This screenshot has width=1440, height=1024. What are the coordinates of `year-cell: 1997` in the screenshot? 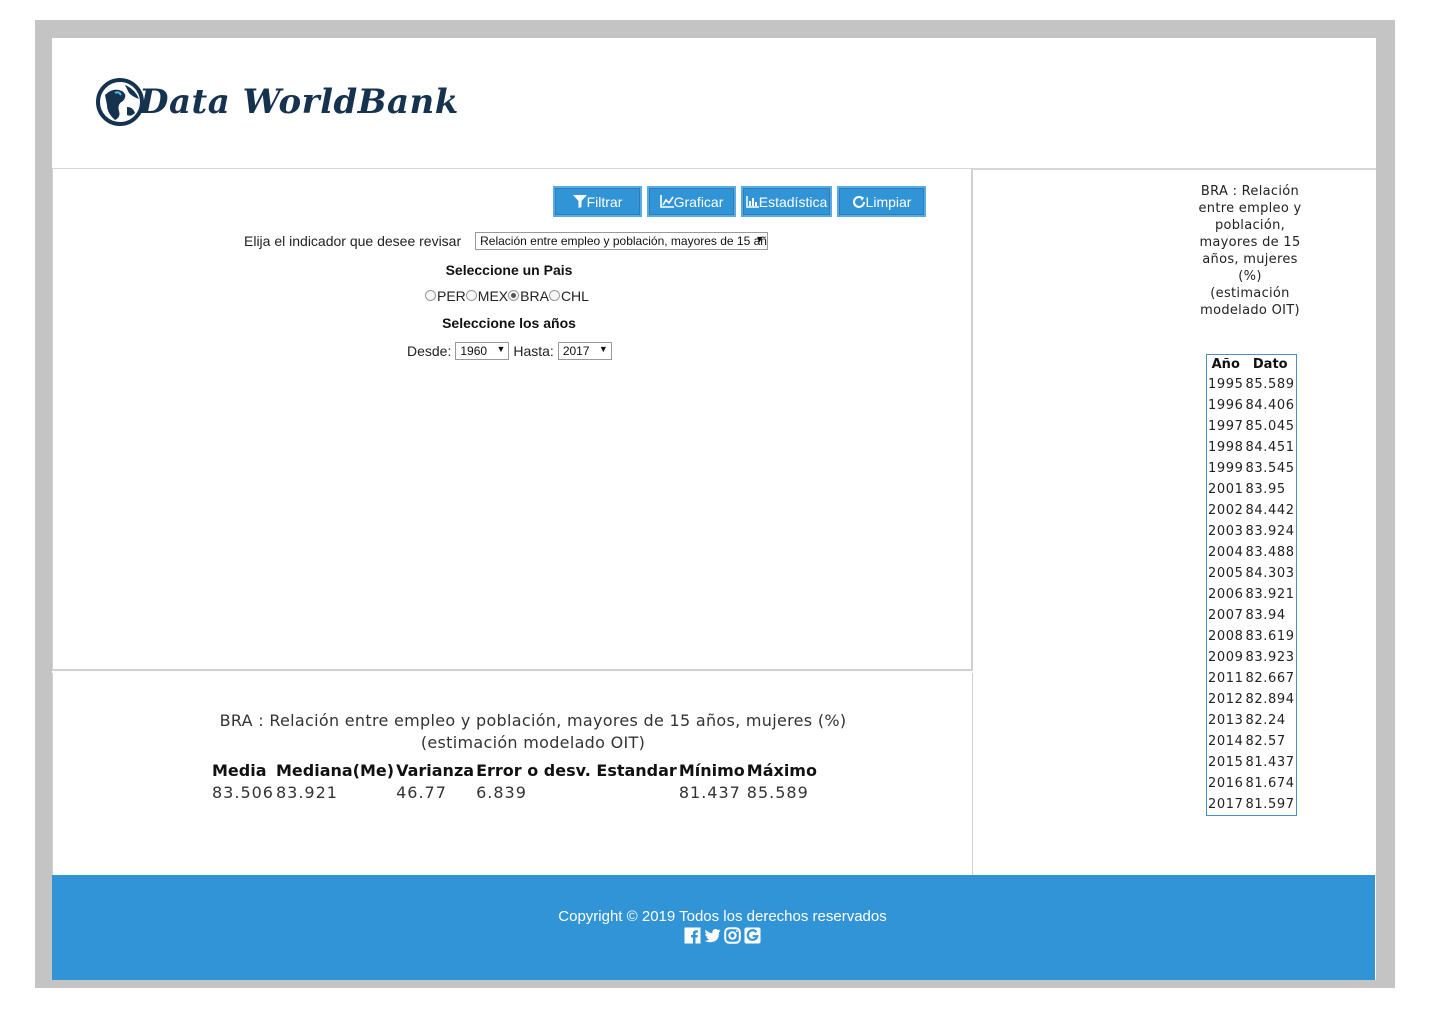 It's located at (1226, 426).